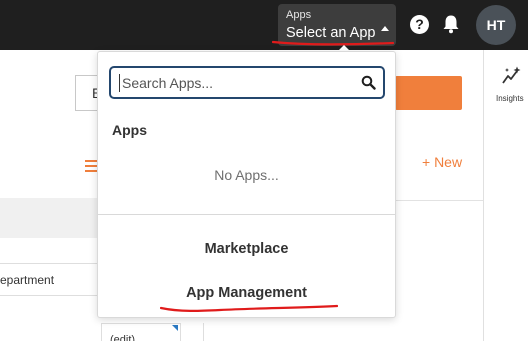  What do you see at coordinates (331, 33) in the screenshot?
I see `app-selector-label: Select an App` at bounding box center [331, 33].